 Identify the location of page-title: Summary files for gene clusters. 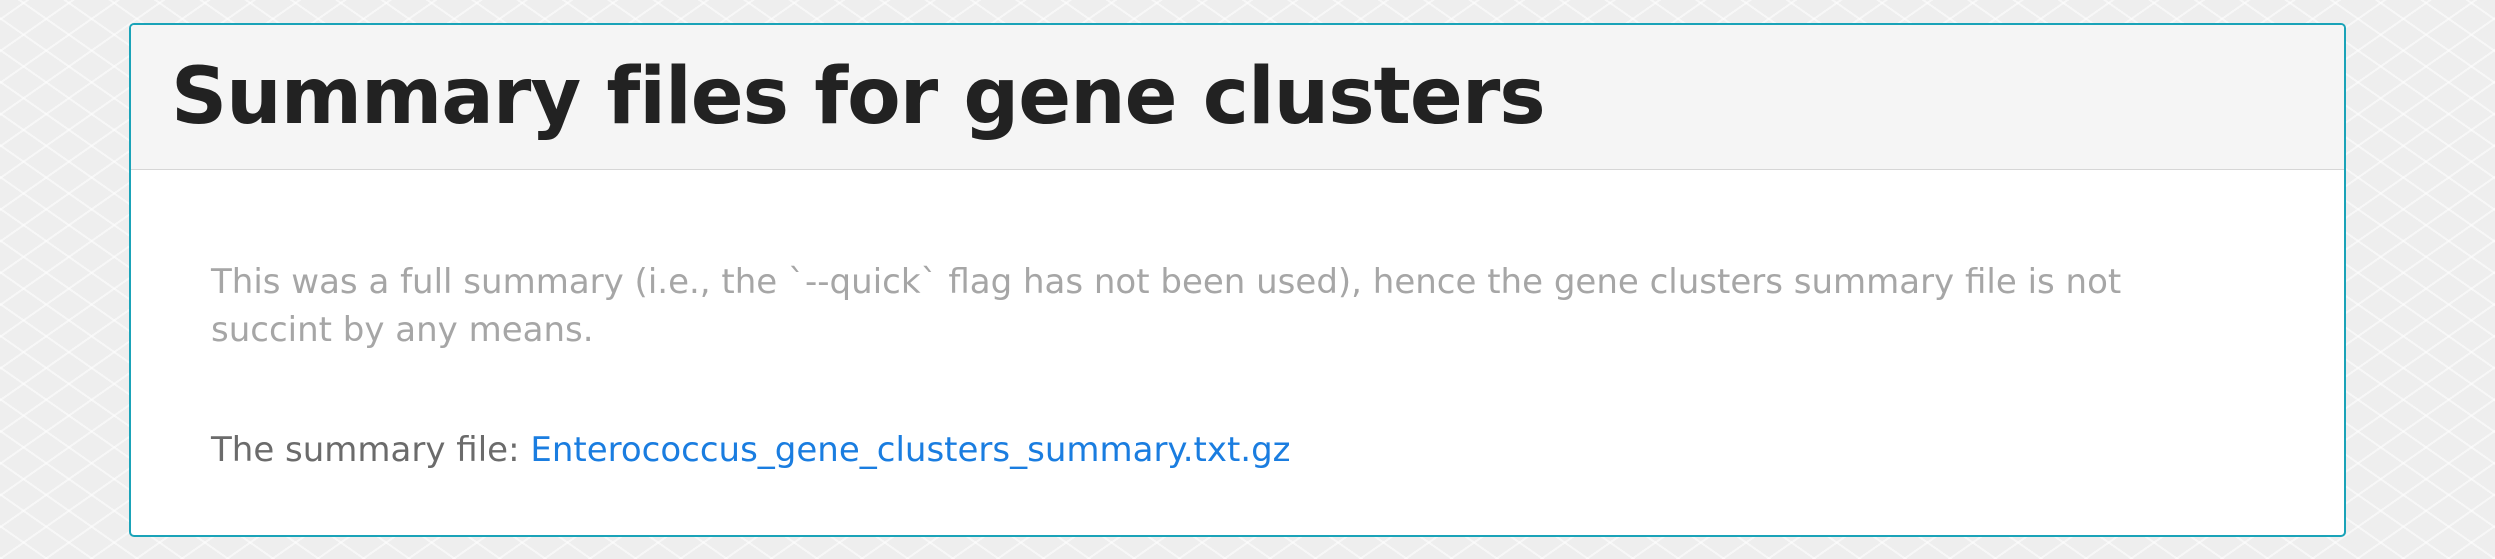
(858, 97).